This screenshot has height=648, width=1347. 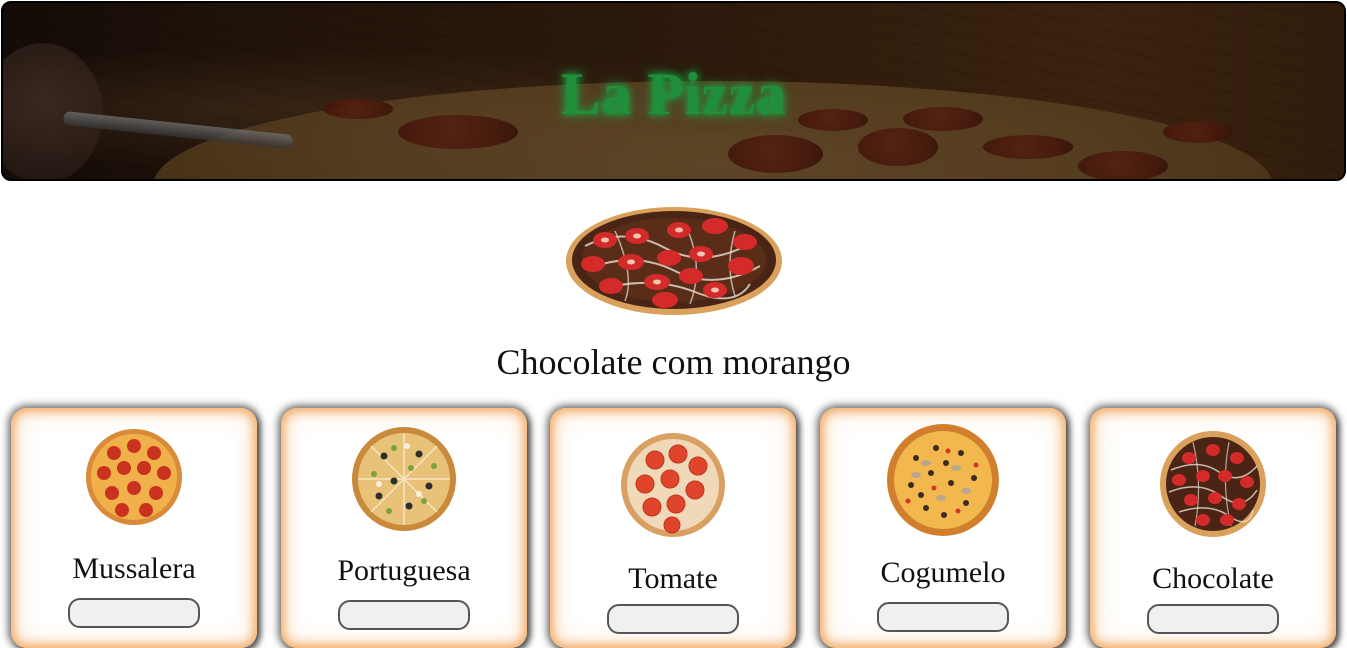 I want to click on pepperoni-pizza-image, so click(x=134, y=477).